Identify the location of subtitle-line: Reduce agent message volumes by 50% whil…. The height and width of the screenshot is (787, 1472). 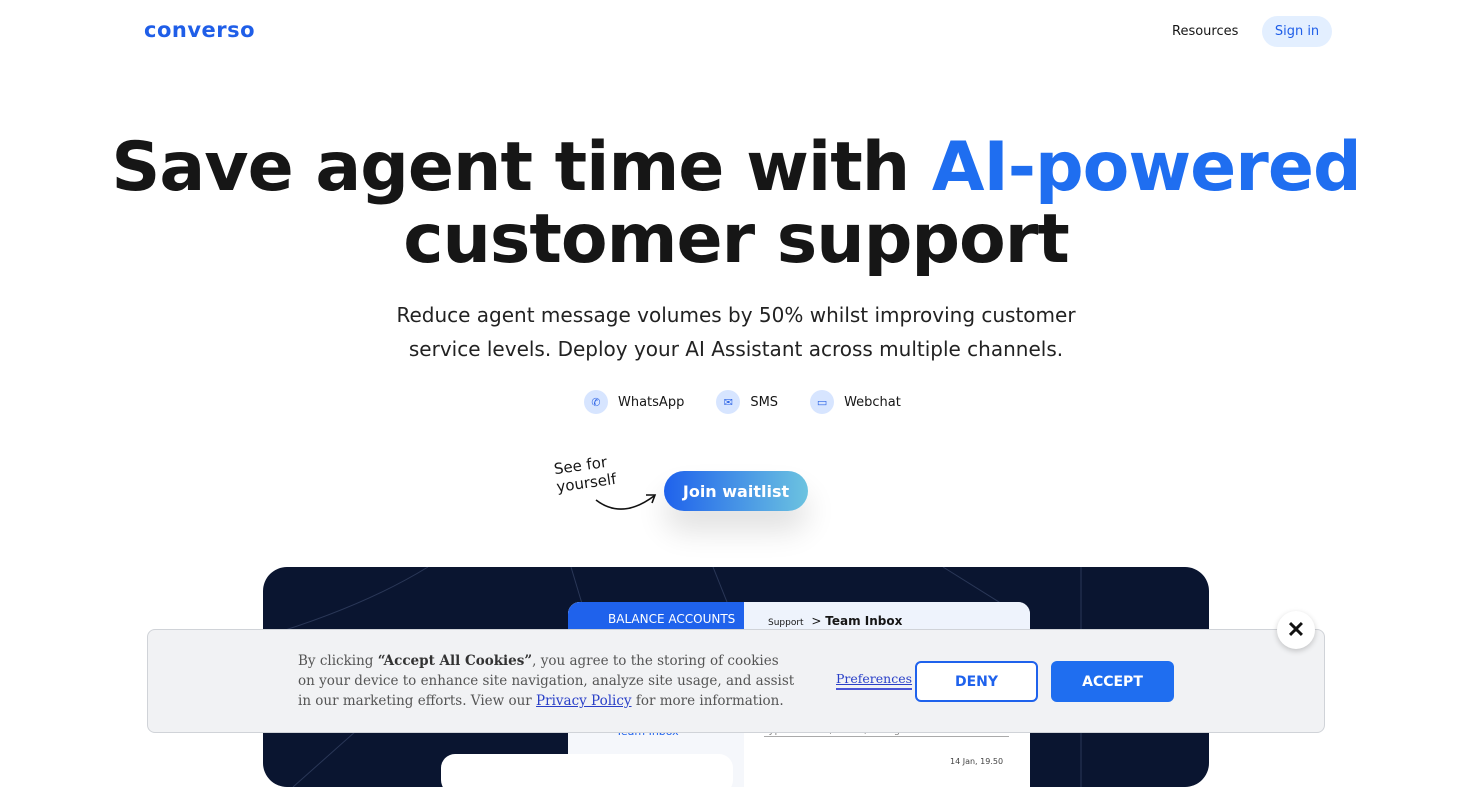
(736, 315).